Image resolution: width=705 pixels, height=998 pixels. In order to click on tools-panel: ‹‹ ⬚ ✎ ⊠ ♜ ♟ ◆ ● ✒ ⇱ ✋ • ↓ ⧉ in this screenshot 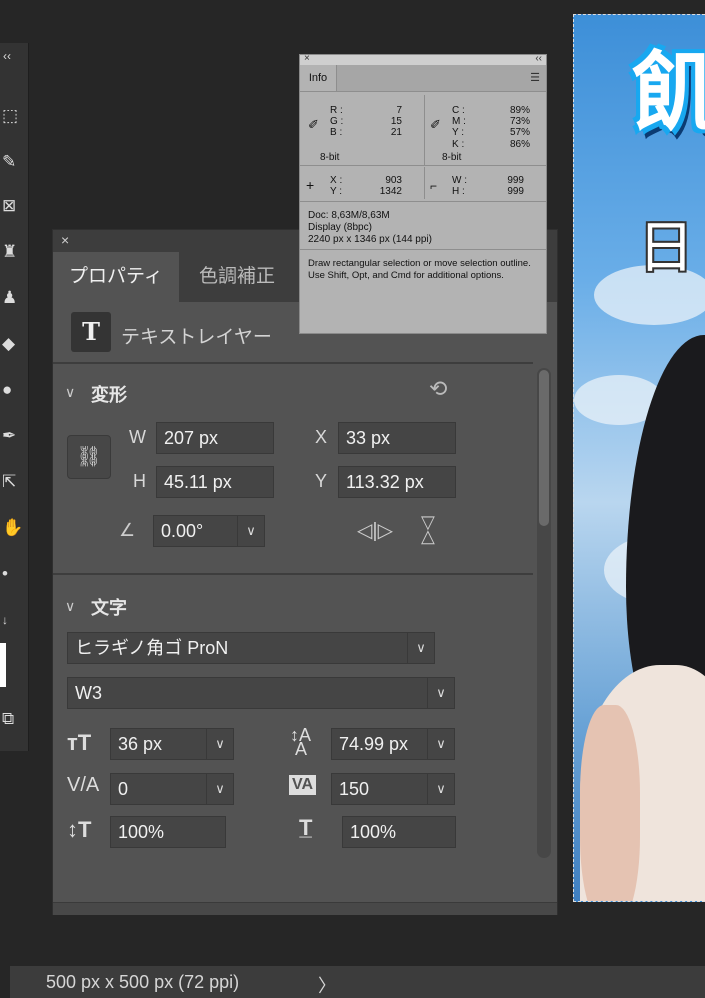, I will do `click(14, 397)`.